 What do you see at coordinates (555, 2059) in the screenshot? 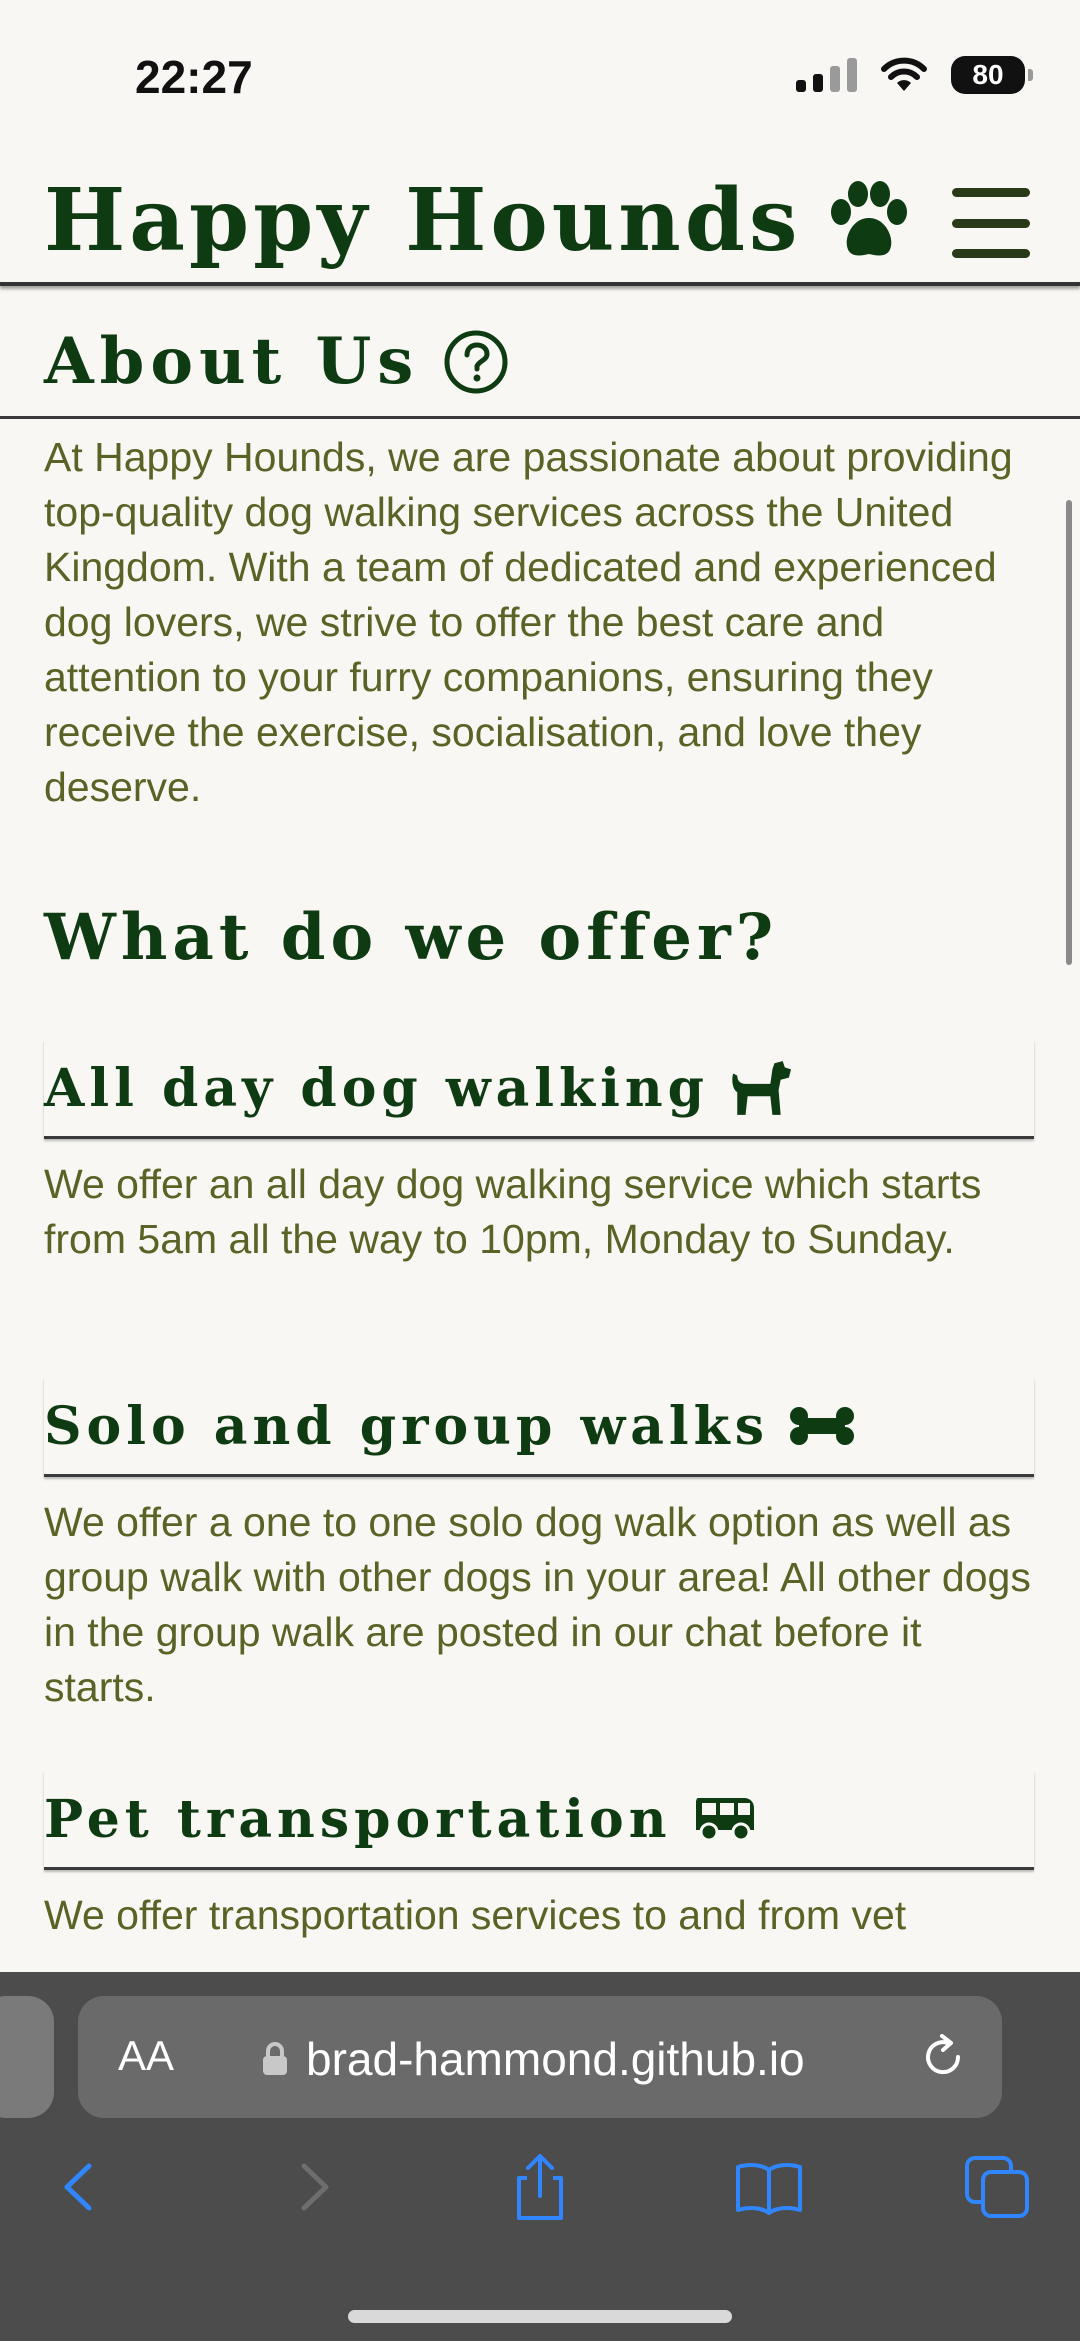
I see `url-text: brad-hammond.github.io` at bounding box center [555, 2059].